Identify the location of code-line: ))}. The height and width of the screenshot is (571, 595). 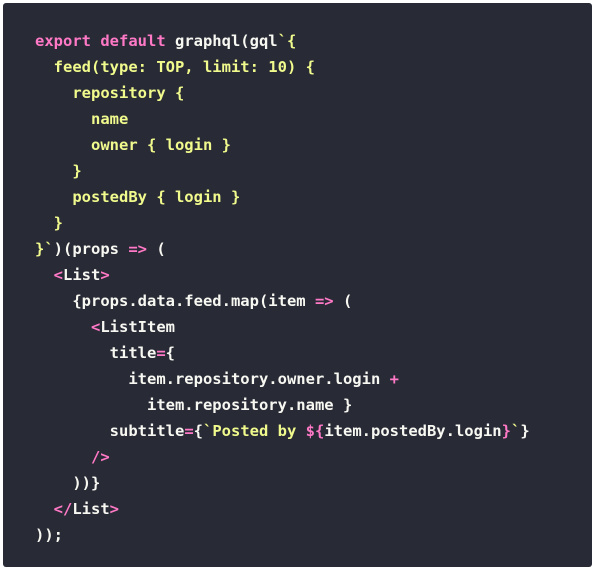
(282, 483).